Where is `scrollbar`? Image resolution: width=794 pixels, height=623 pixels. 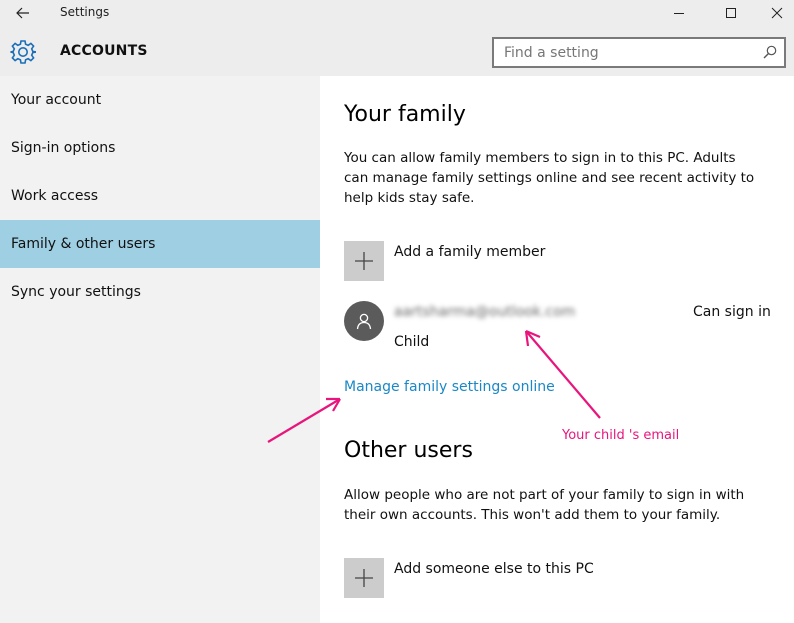
scrollbar is located at coordinates (791, 349).